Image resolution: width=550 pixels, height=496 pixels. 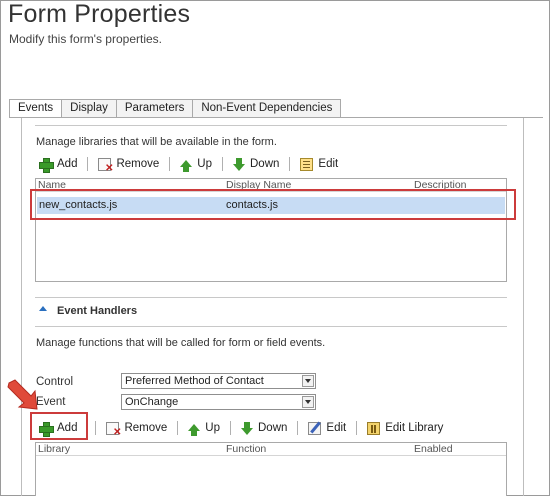 I want to click on tab-non-event-dependencies: Non-Event Dependencies, so click(x=267, y=108).